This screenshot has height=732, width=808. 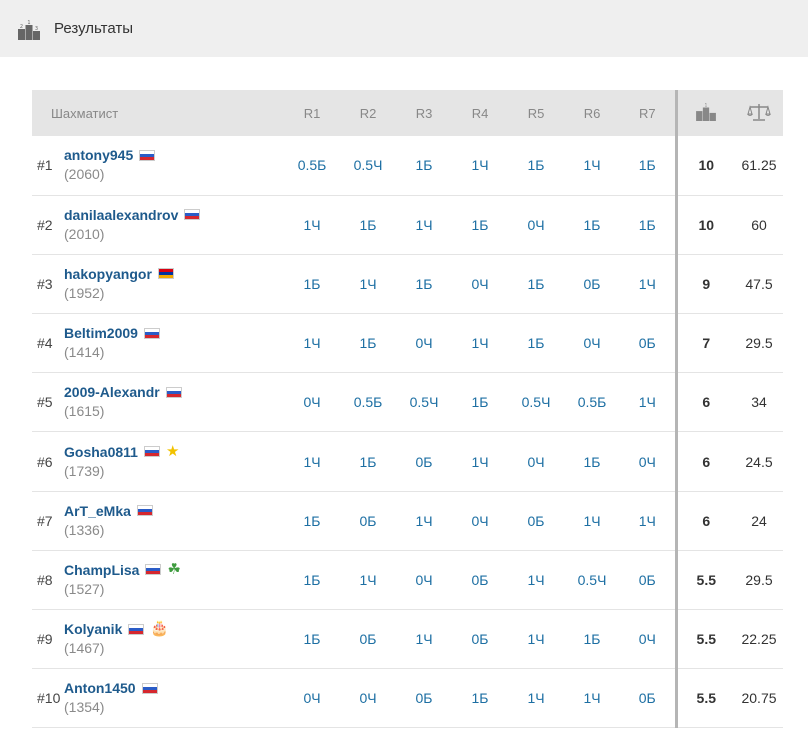 I want to click on column-header-points: 1, so click(x=705, y=113).